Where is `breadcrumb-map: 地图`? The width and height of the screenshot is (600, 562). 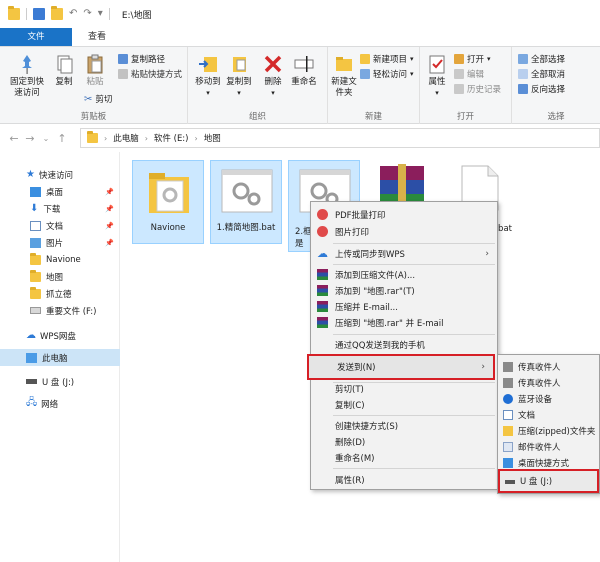
breadcrumb-map: 地图 is located at coordinates (212, 138).